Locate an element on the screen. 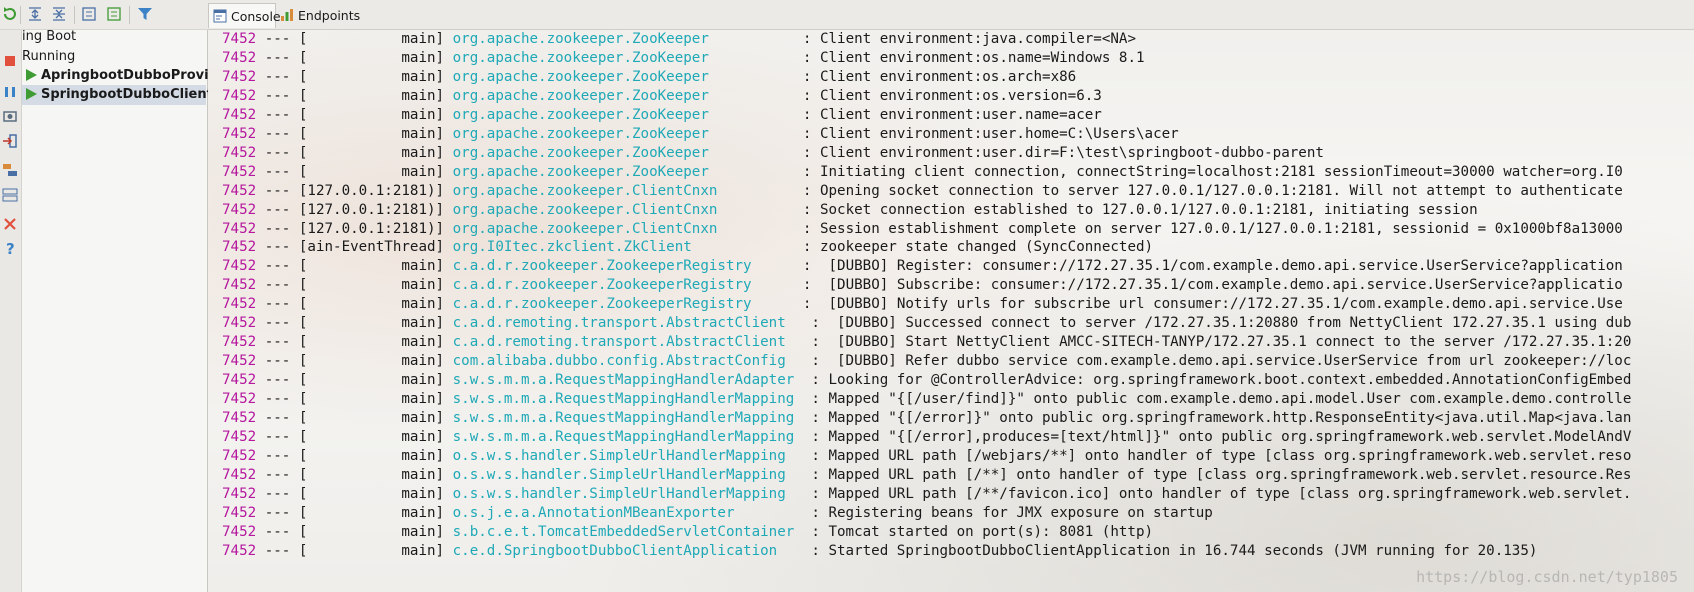  tree-node-app: ApringbootDubboProvide is located at coordinates (126, 76).